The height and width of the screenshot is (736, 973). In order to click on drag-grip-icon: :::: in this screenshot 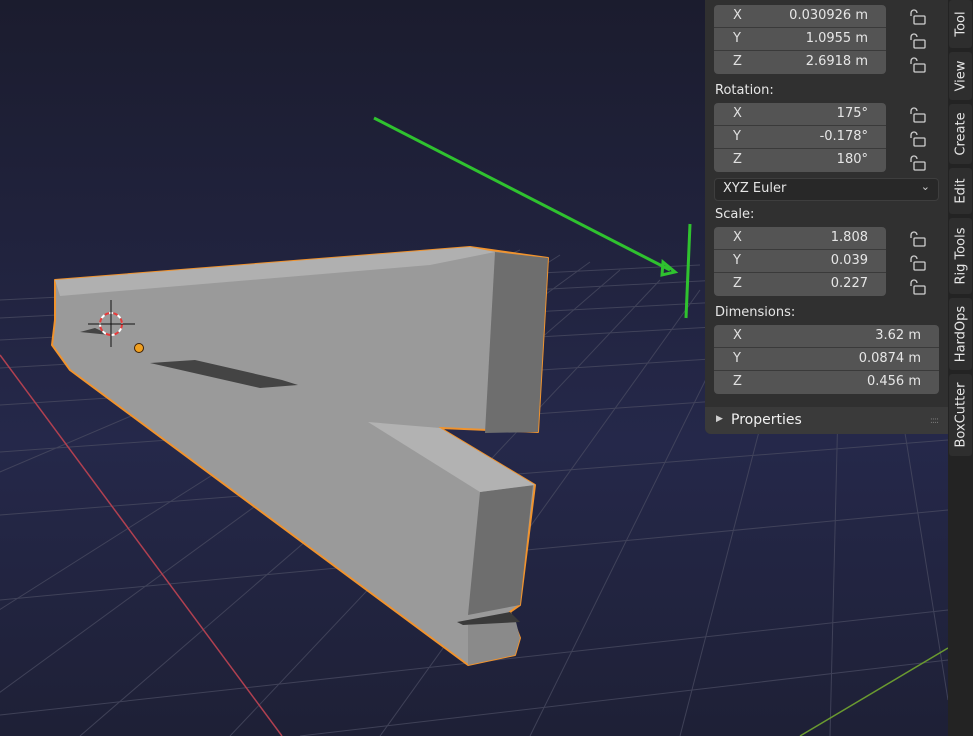, I will do `click(934, 421)`.